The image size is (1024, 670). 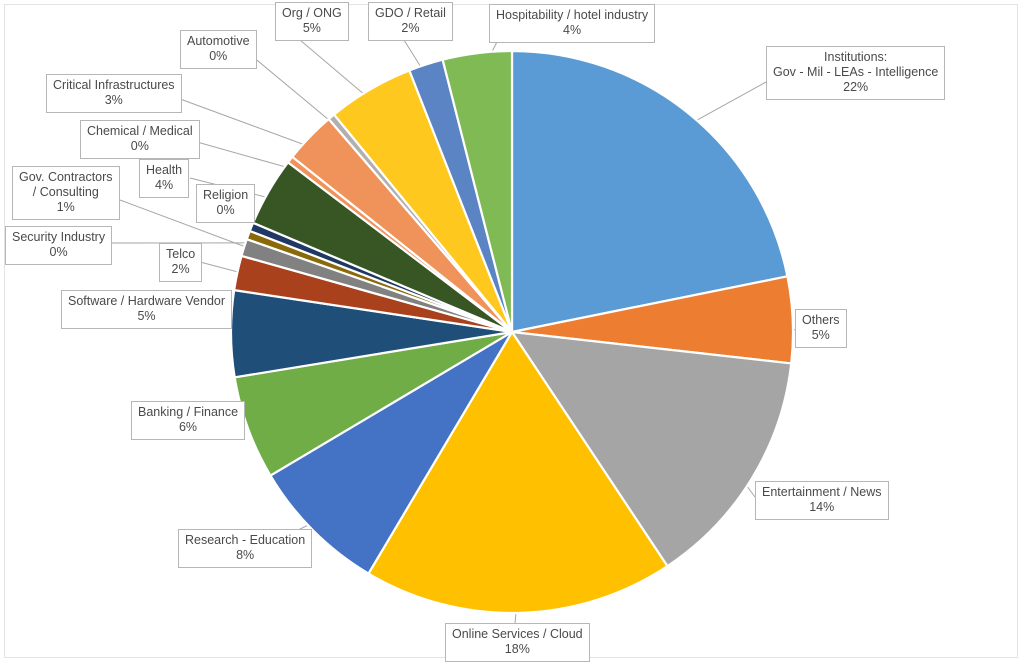 What do you see at coordinates (517, 634) in the screenshot?
I see `callout-label-line1: Online Services / Cloud` at bounding box center [517, 634].